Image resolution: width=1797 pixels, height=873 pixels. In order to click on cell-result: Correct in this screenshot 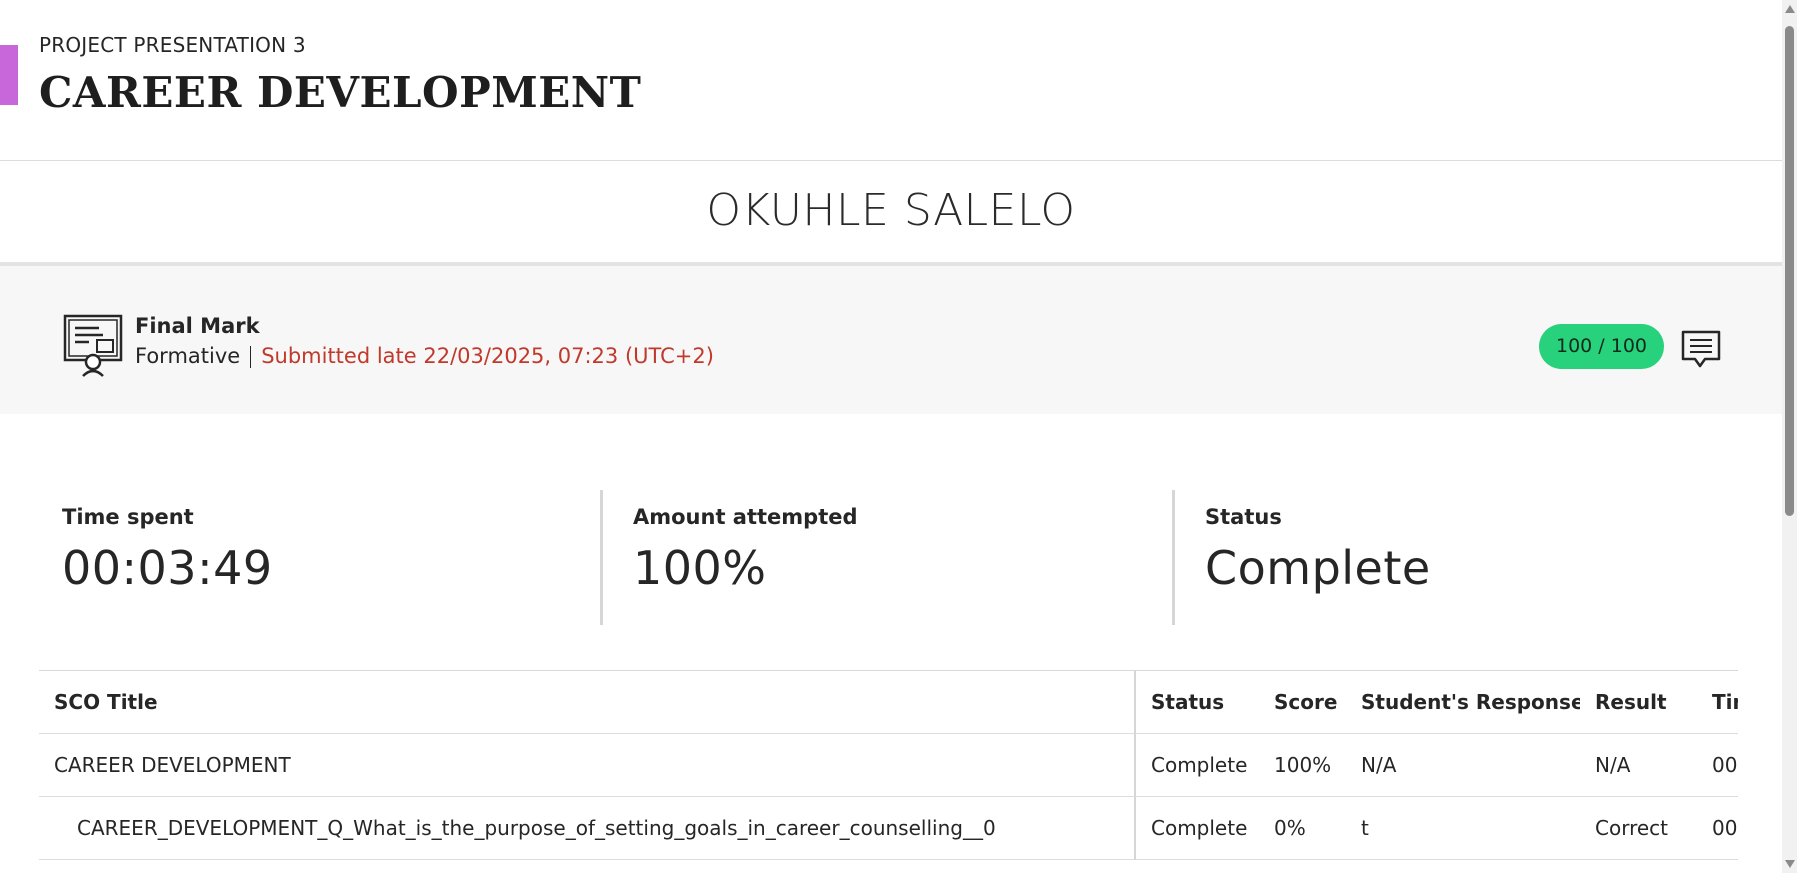, I will do `click(1638, 828)`.